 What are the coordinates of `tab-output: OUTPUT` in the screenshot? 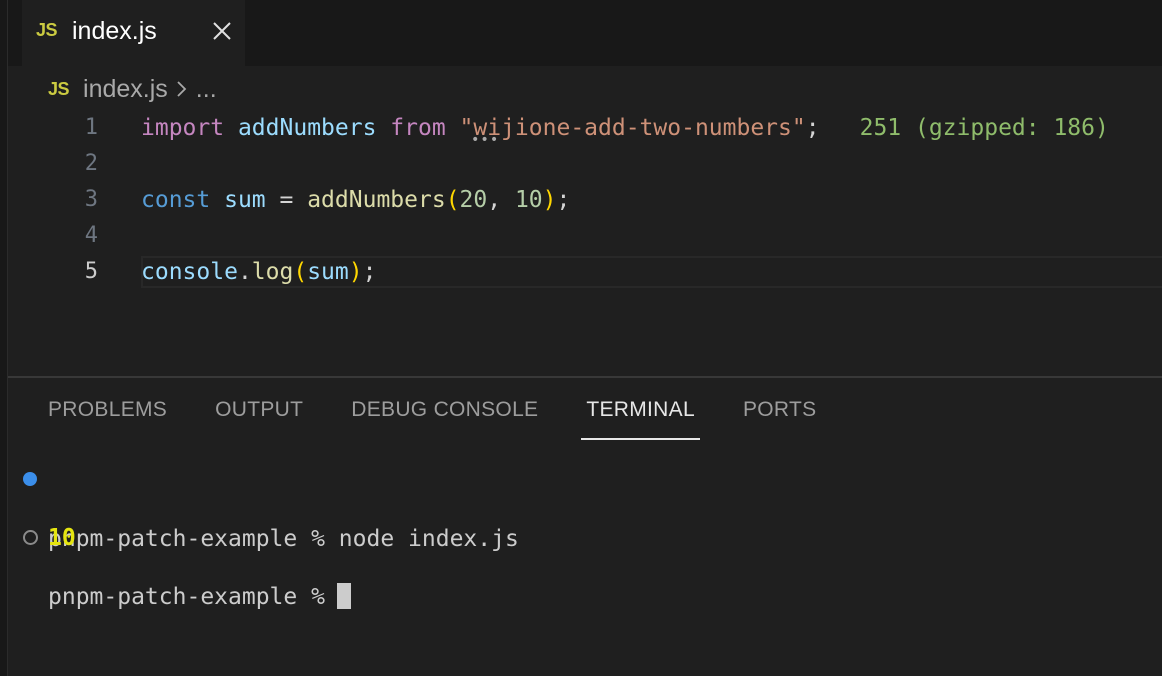 It's located at (259, 414).